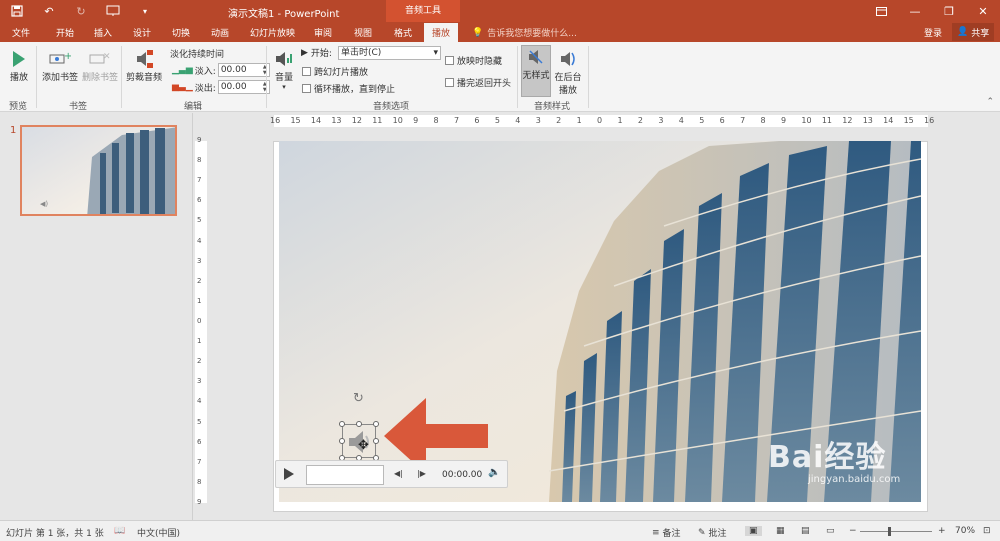  Describe the element at coordinates (348, 88) in the screenshot. I see `loop-checkbox: 循环播放，直到停止` at that location.